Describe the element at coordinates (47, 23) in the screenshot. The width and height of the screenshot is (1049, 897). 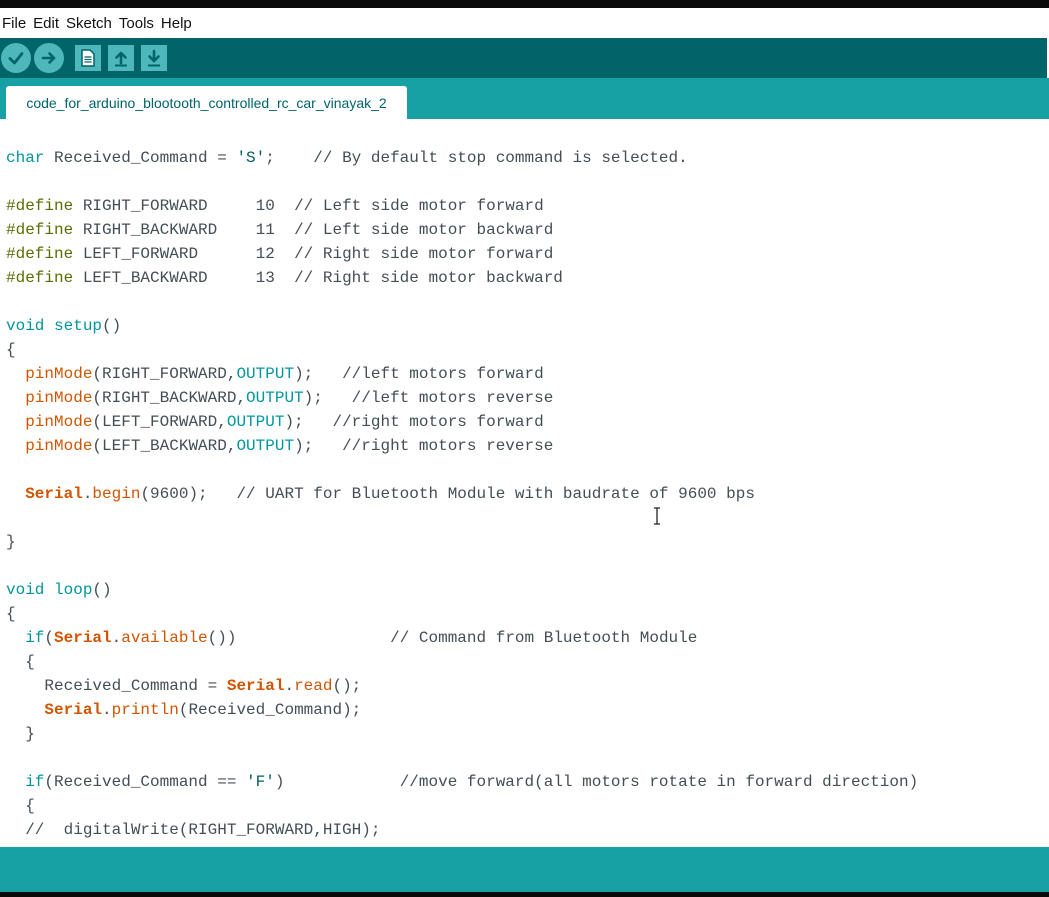
I see `menu-edit: Edit` at that location.